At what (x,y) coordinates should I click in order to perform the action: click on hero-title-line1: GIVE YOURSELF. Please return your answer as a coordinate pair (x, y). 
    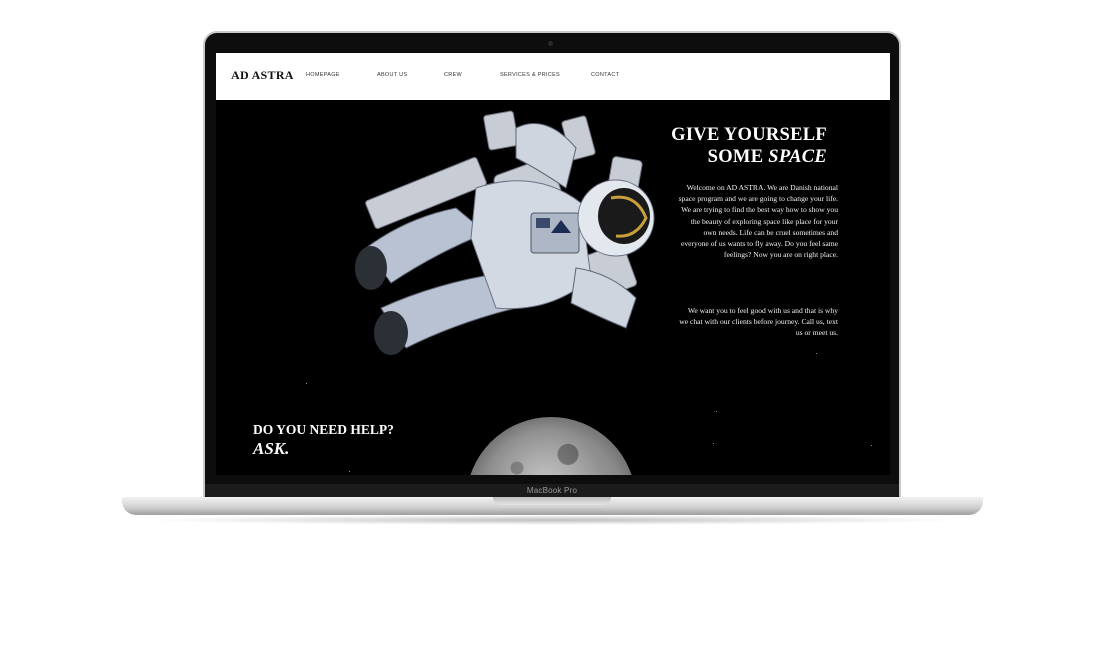
    Looking at the image, I should click on (749, 135).